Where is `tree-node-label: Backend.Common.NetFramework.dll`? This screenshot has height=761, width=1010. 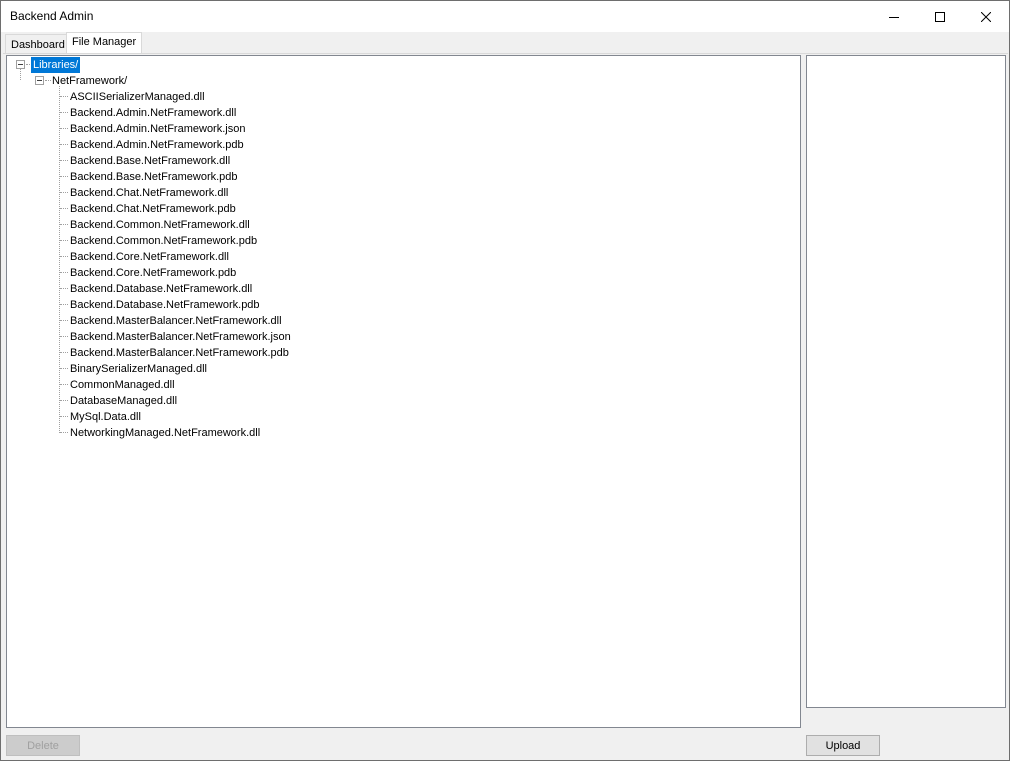 tree-node-label: Backend.Common.NetFramework.dll is located at coordinates (160, 225).